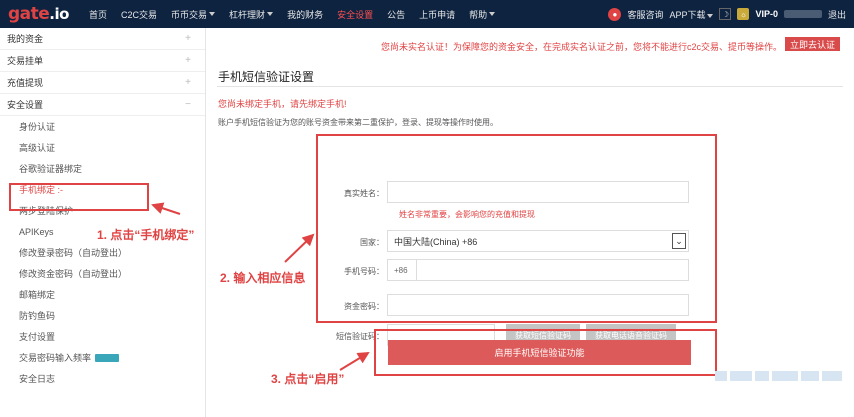 The width and height of the screenshot is (854, 417). I want to click on moon-icon: ☽, so click(725, 14).